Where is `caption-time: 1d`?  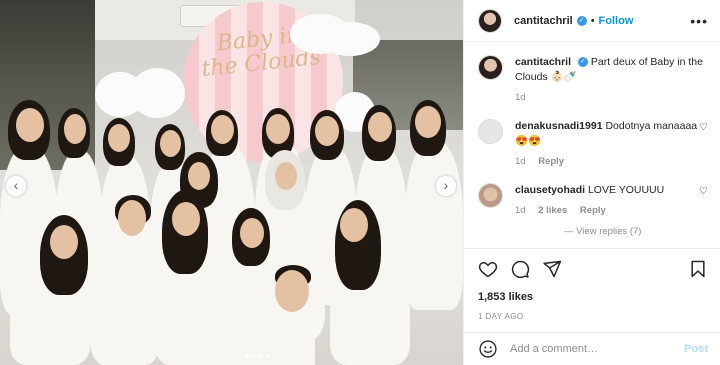 caption-time: 1d is located at coordinates (520, 97).